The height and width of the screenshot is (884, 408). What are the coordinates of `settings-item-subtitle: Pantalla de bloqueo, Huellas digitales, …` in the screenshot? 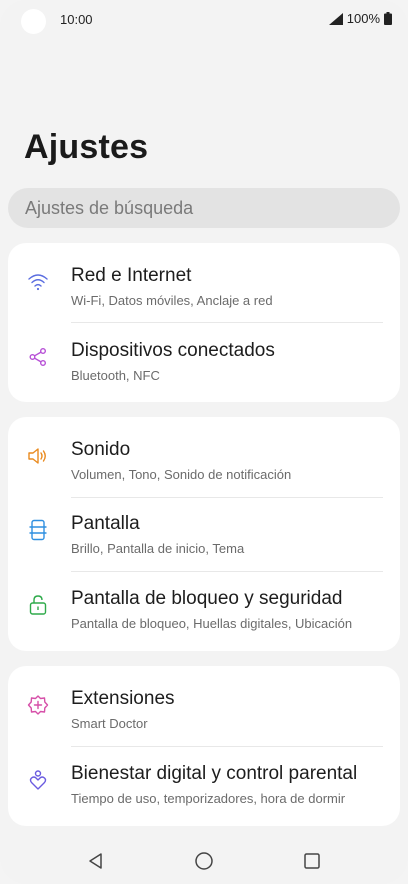 It's located at (212, 623).